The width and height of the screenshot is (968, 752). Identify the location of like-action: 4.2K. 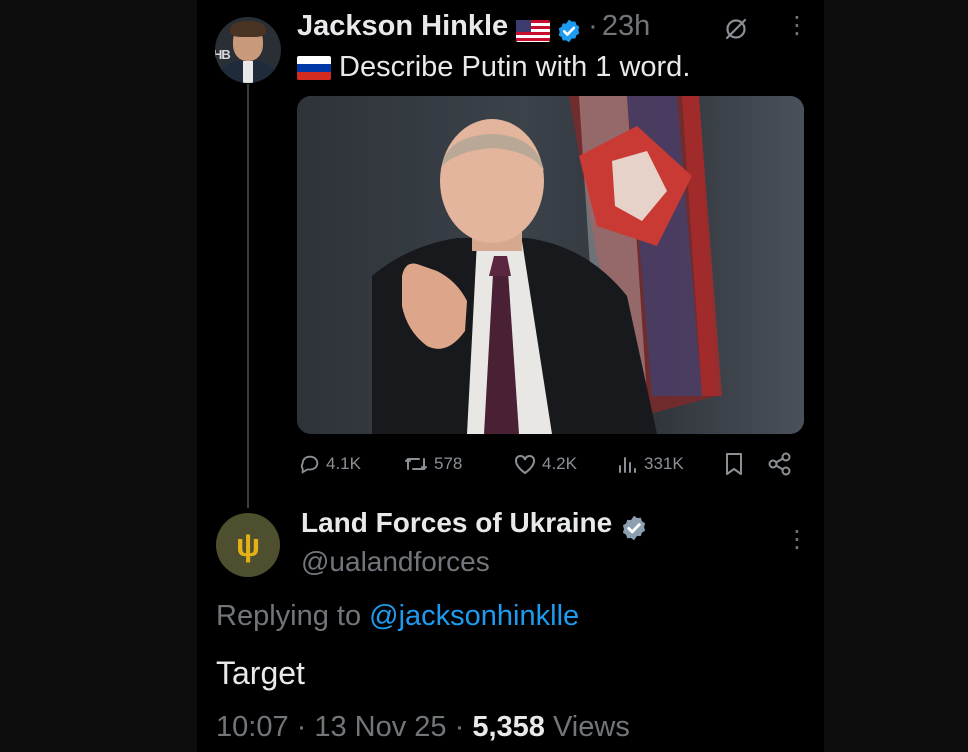
(545, 464).